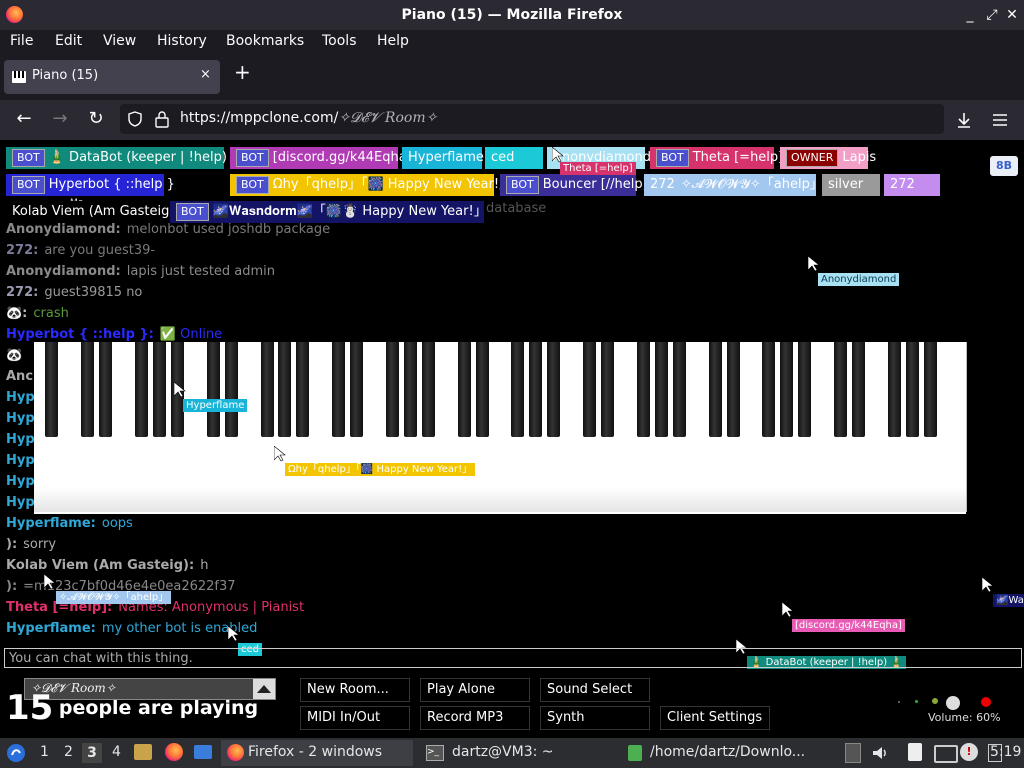 This screenshot has height=768, width=1024. I want to click on user-tag: ced, so click(514, 158).